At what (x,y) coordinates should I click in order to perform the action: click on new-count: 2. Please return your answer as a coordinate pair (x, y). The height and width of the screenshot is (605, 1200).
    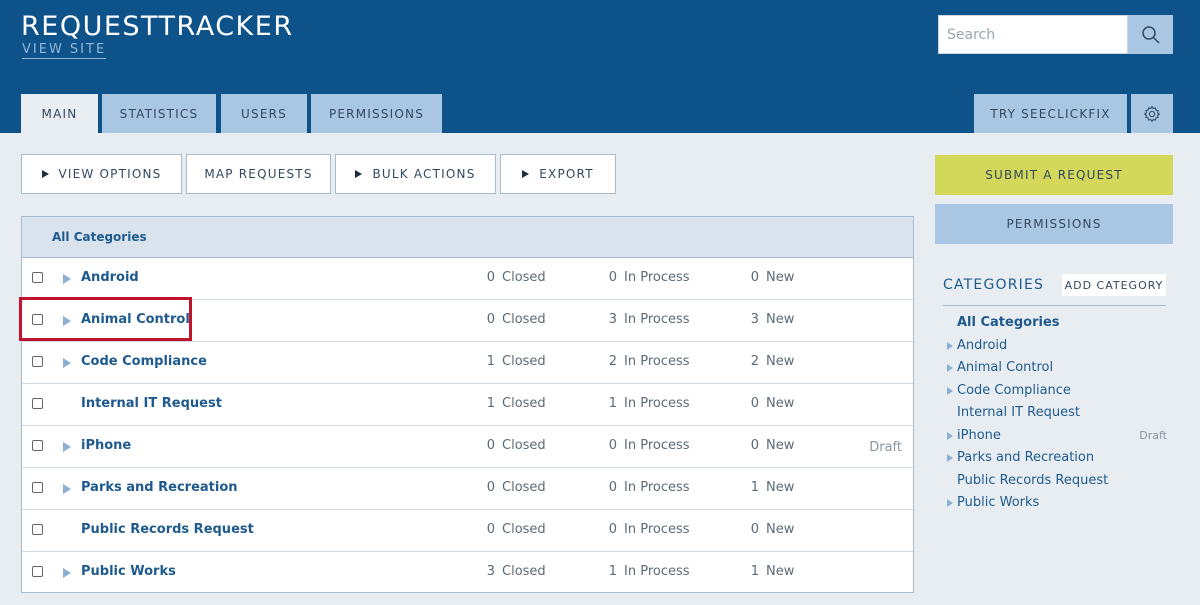
    Looking at the image, I should click on (754, 361).